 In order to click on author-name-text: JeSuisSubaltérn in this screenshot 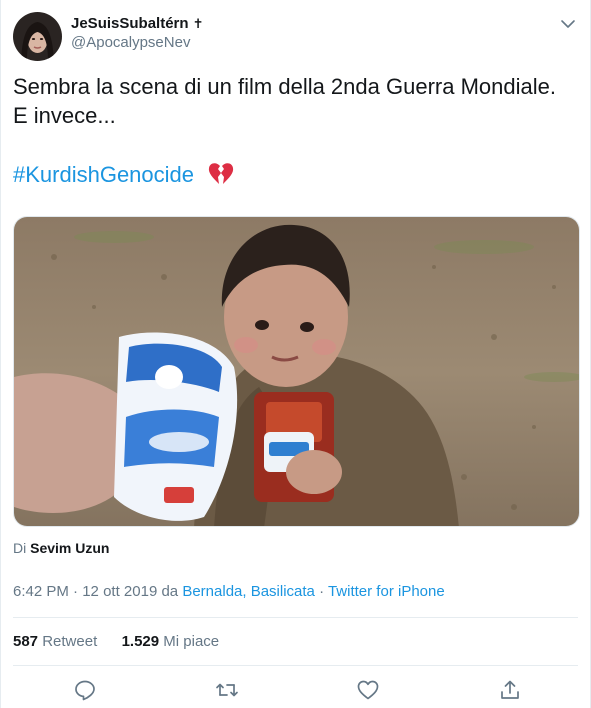, I will do `click(130, 23)`.